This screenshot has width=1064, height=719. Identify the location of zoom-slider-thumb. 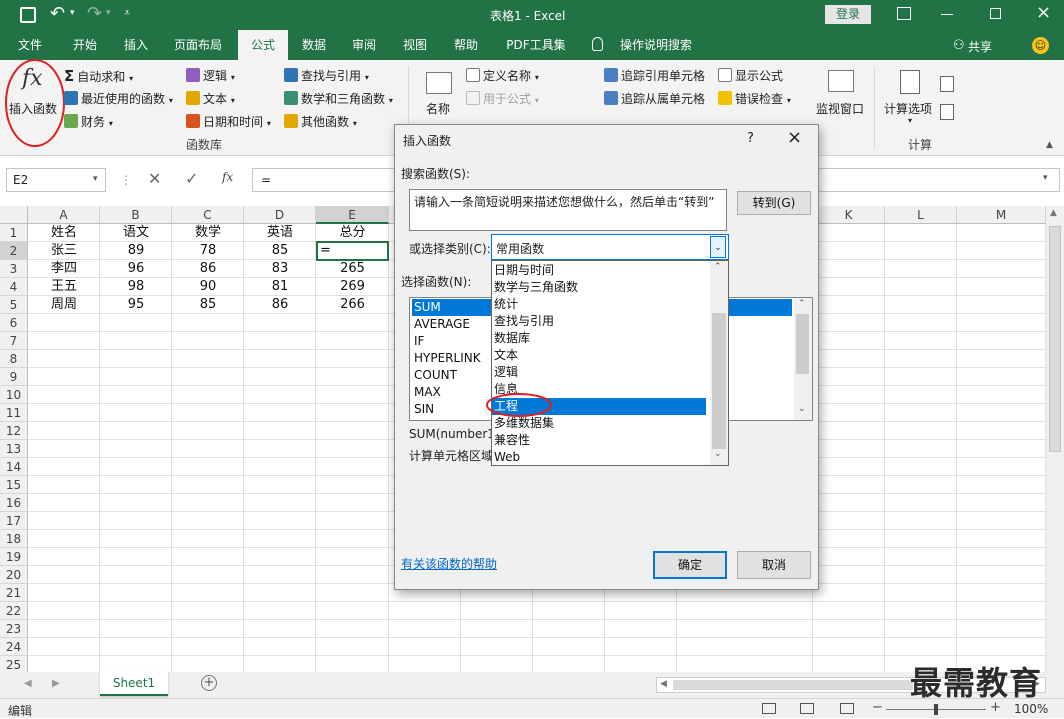
(936, 709).